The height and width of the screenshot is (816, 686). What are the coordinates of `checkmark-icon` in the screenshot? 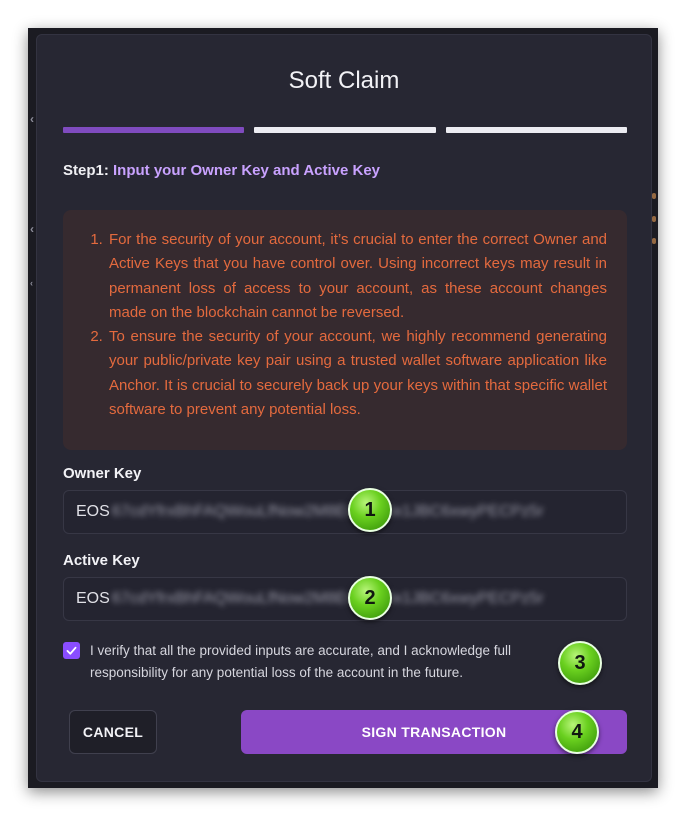 It's located at (71, 650).